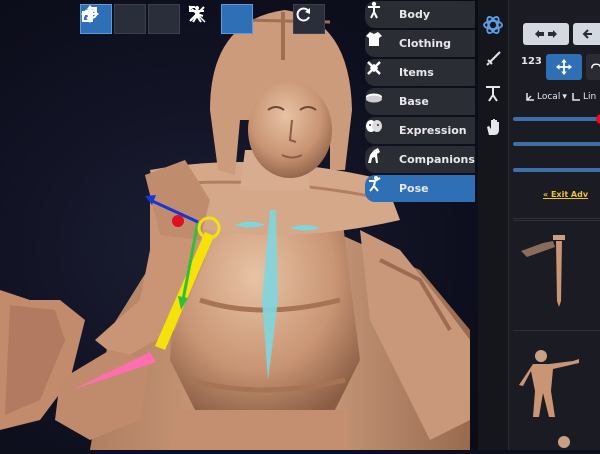 The height and width of the screenshot is (454, 600). I want to click on more-thumbnails, so click(559, 441).